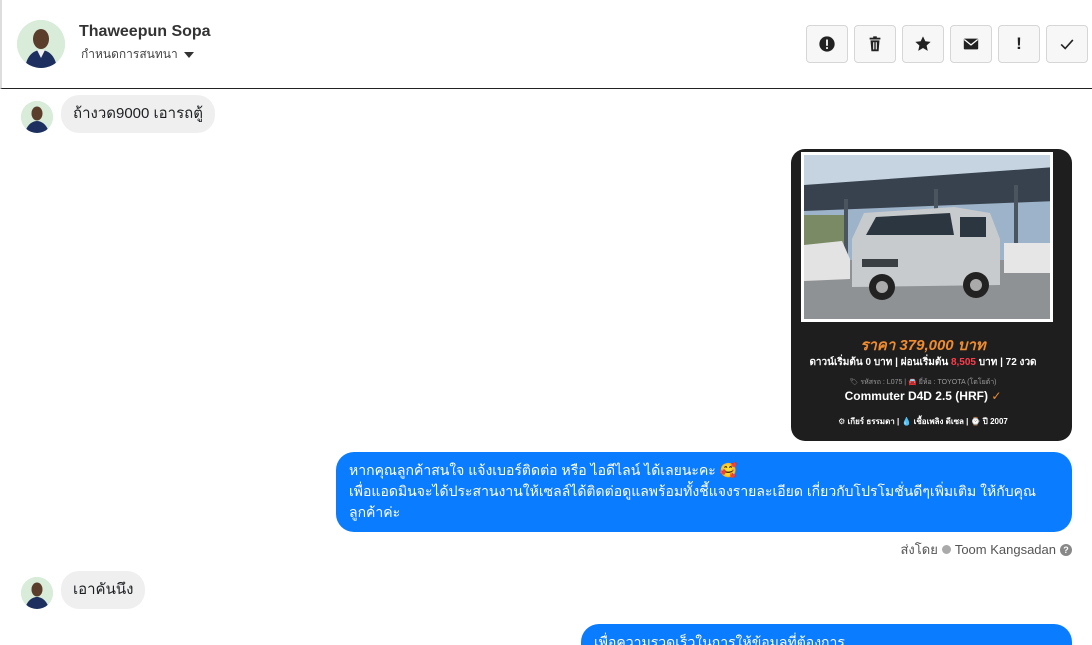  I want to click on monthly-payment: 8,505, so click(963, 362).